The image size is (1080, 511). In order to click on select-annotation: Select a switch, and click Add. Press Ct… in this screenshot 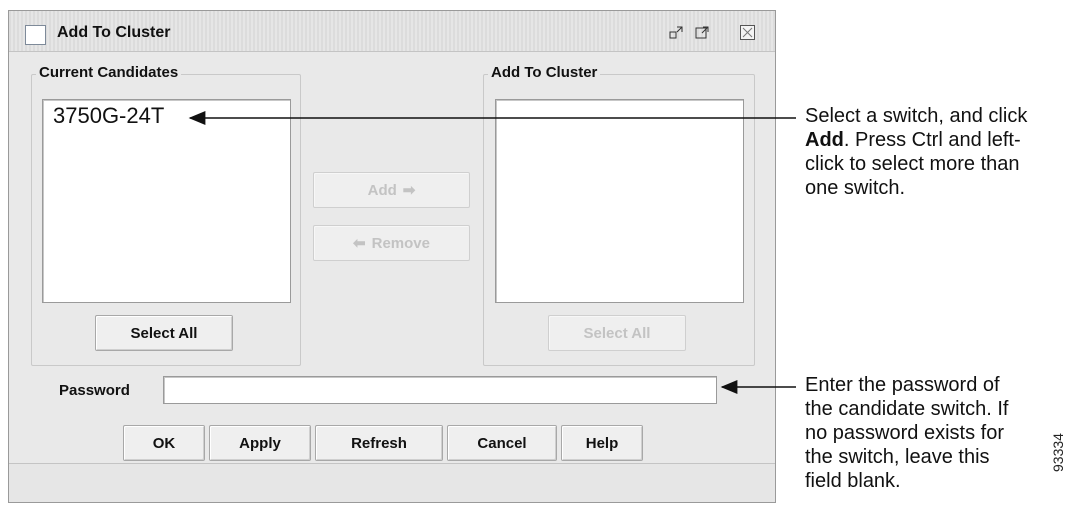, I will do `click(942, 152)`.